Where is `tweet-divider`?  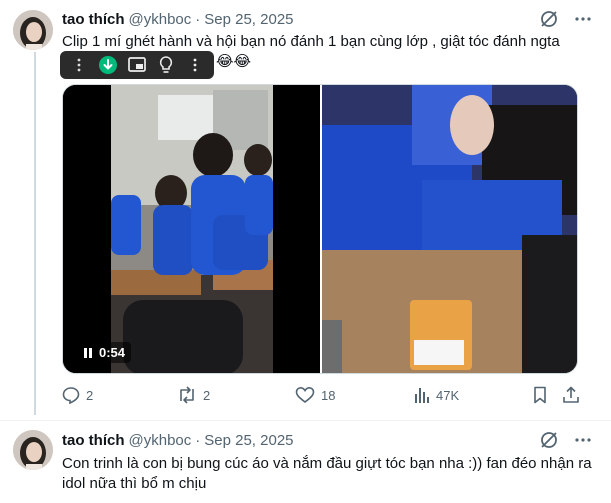
tweet-divider is located at coordinates (305, 420).